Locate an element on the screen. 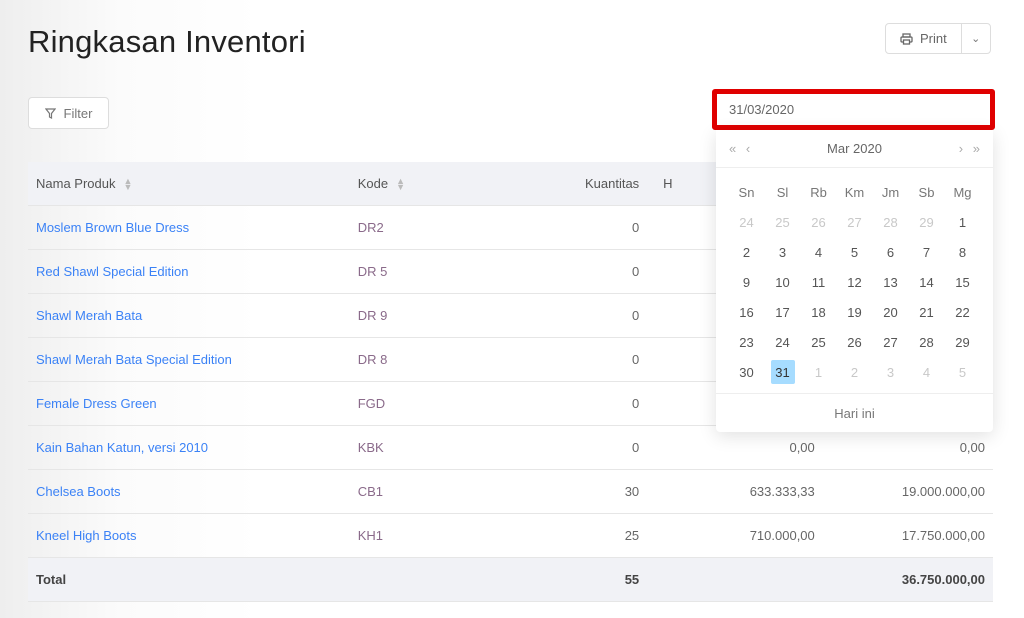 This screenshot has height=618, width=1024. sort-icon: ▲ ▼ is located at coordinates (128, 184).